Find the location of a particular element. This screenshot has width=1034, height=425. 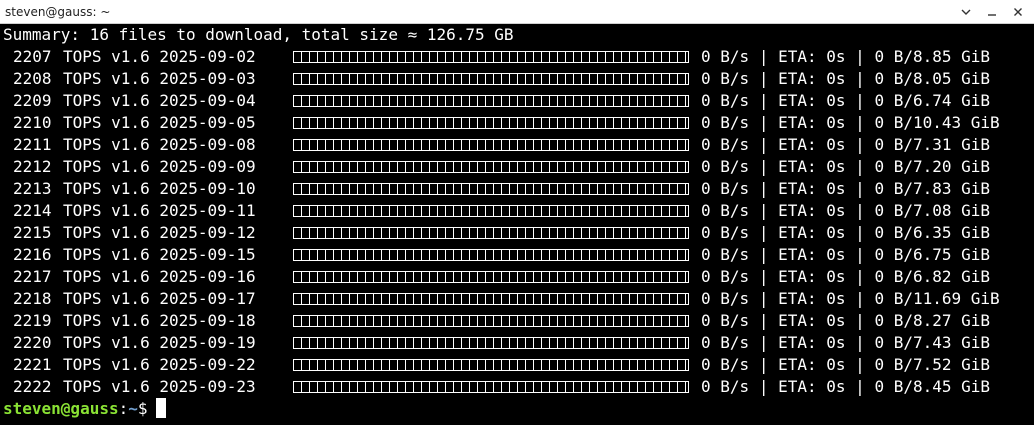

size-progress: 0 B/10.43 GiB is located at coordinates (937, 122).